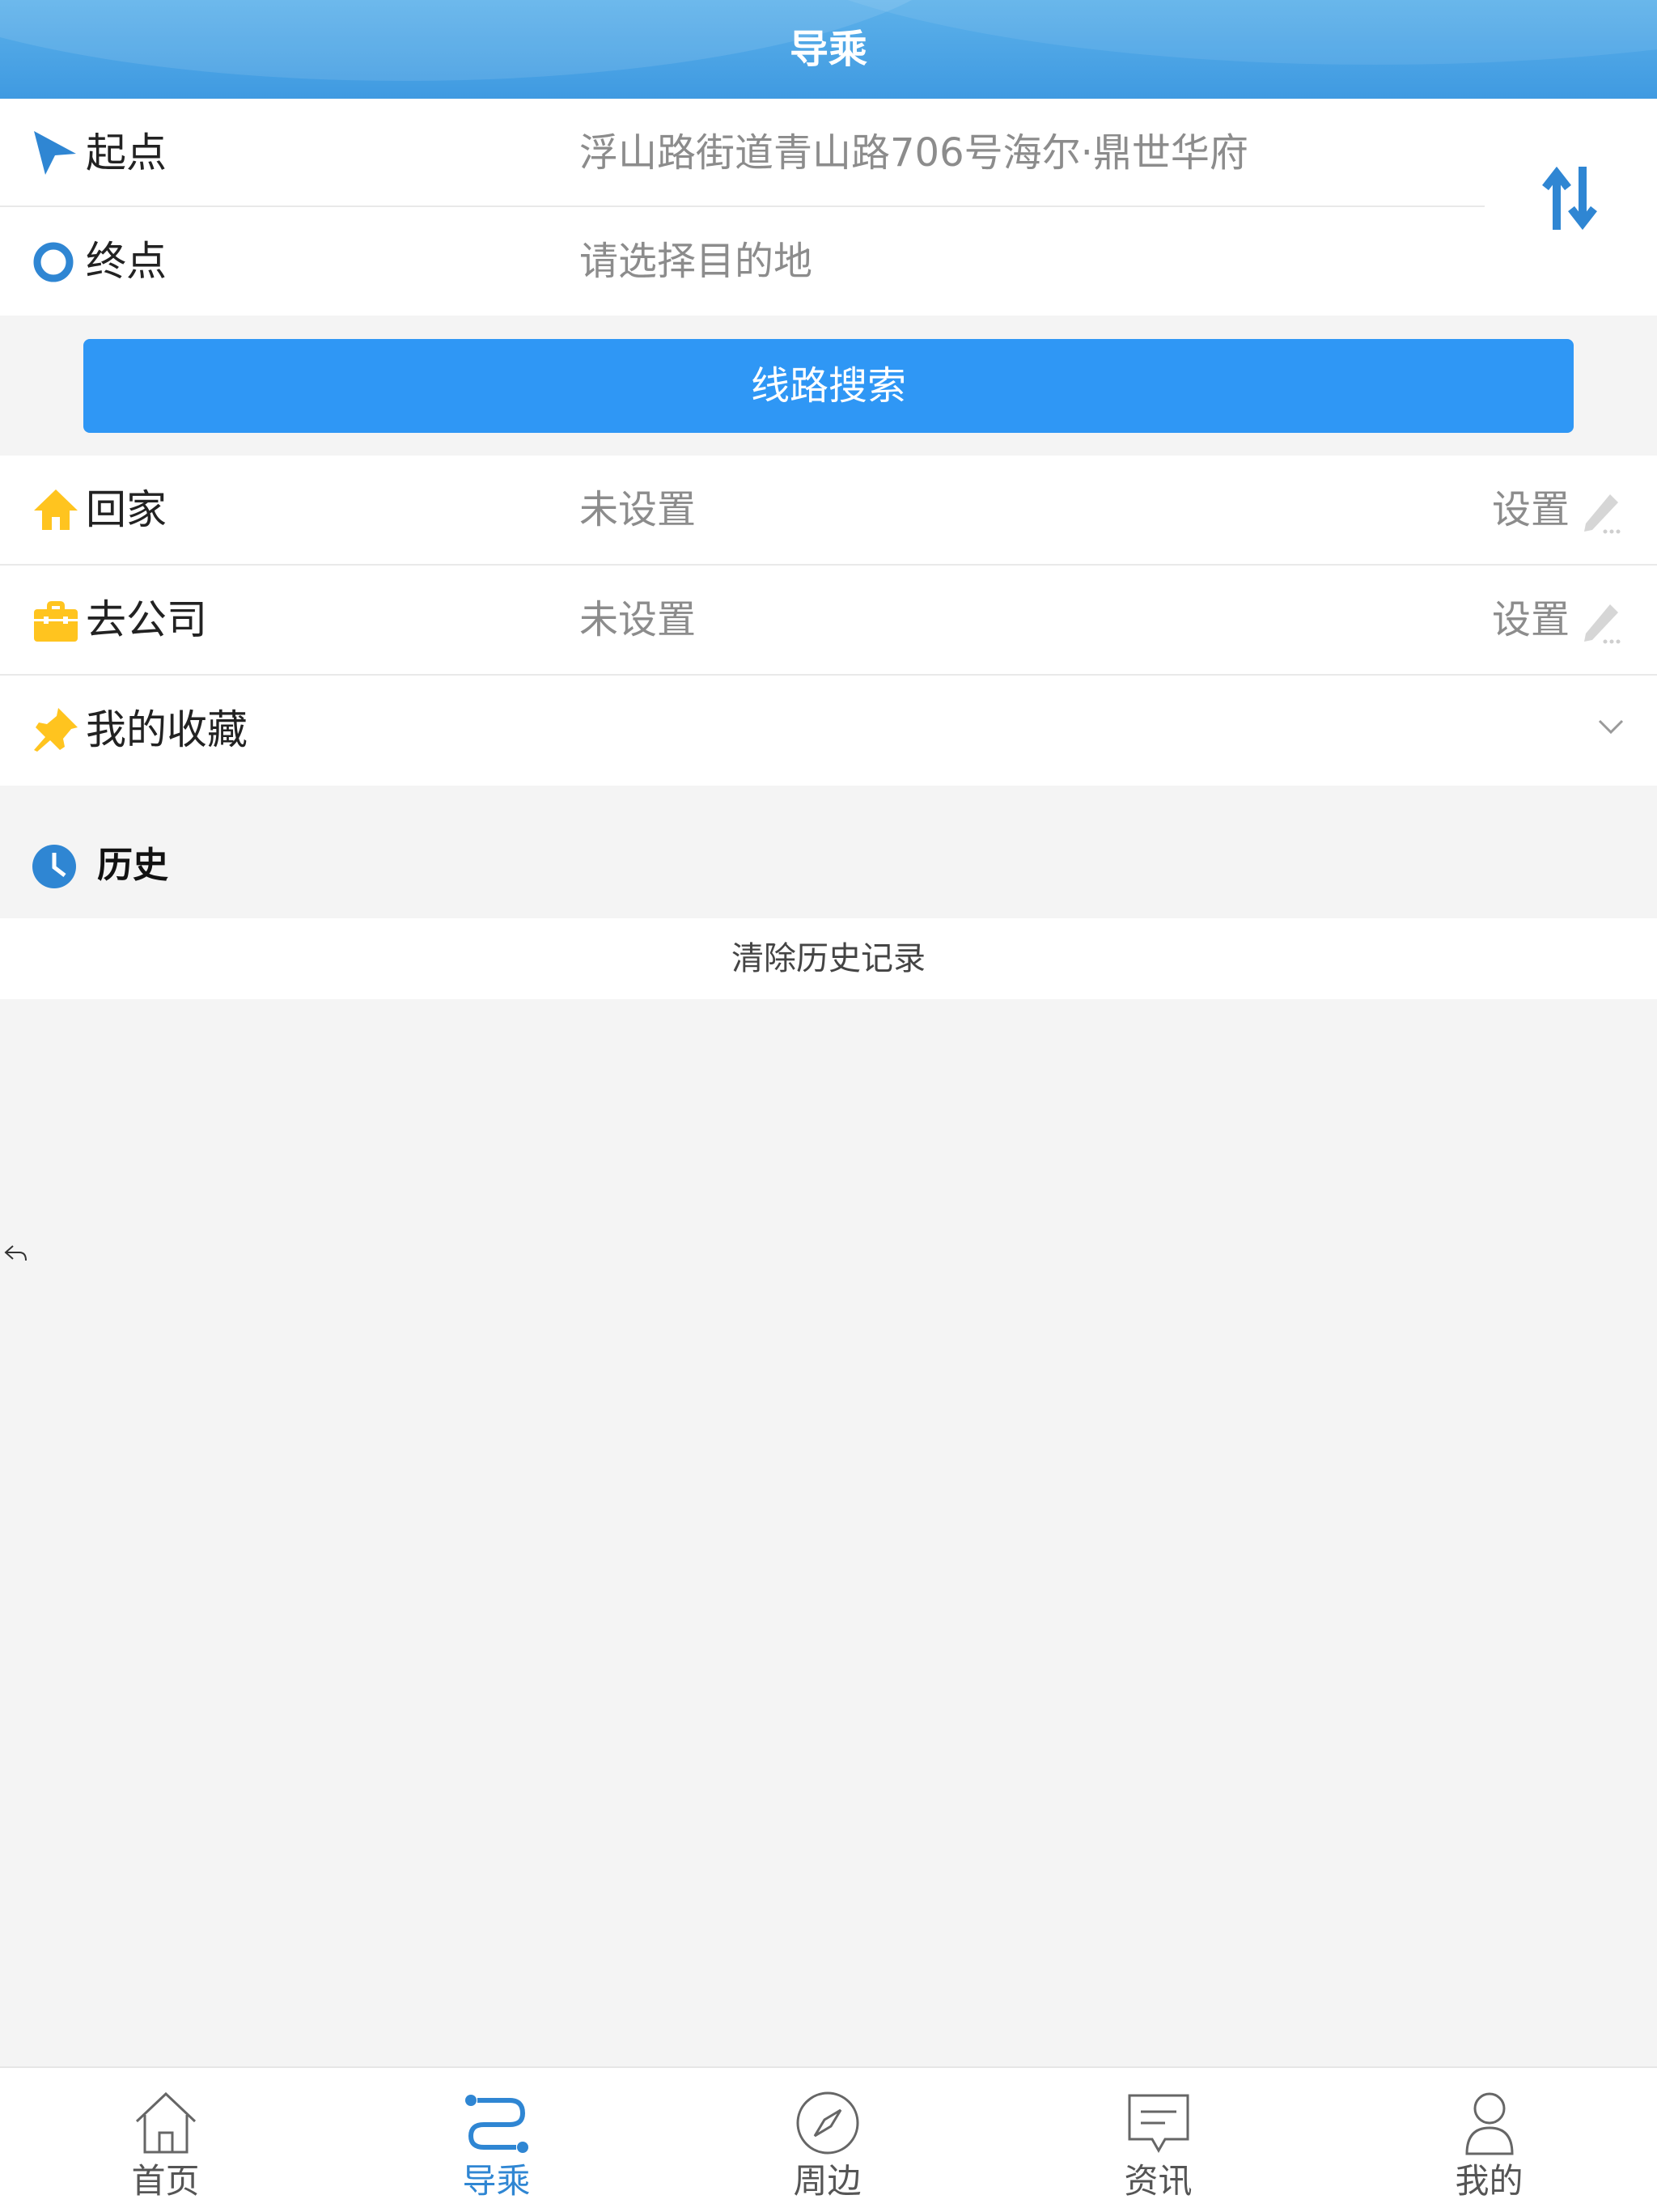 Image resolution: width=1657 pixels, height=2212 pixels. Describe the element at coordinates (126, 261) in the screenshot. I see `end-point-label: 终点` at that location.